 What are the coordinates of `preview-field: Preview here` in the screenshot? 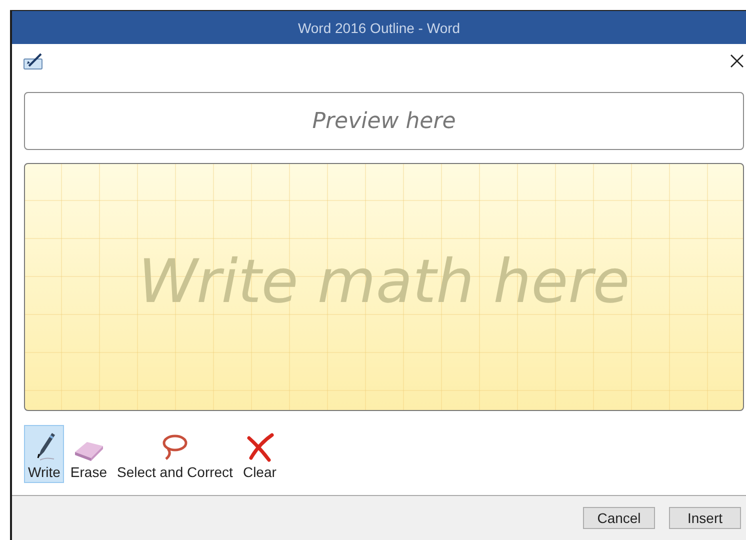 It's located at (384, 121).